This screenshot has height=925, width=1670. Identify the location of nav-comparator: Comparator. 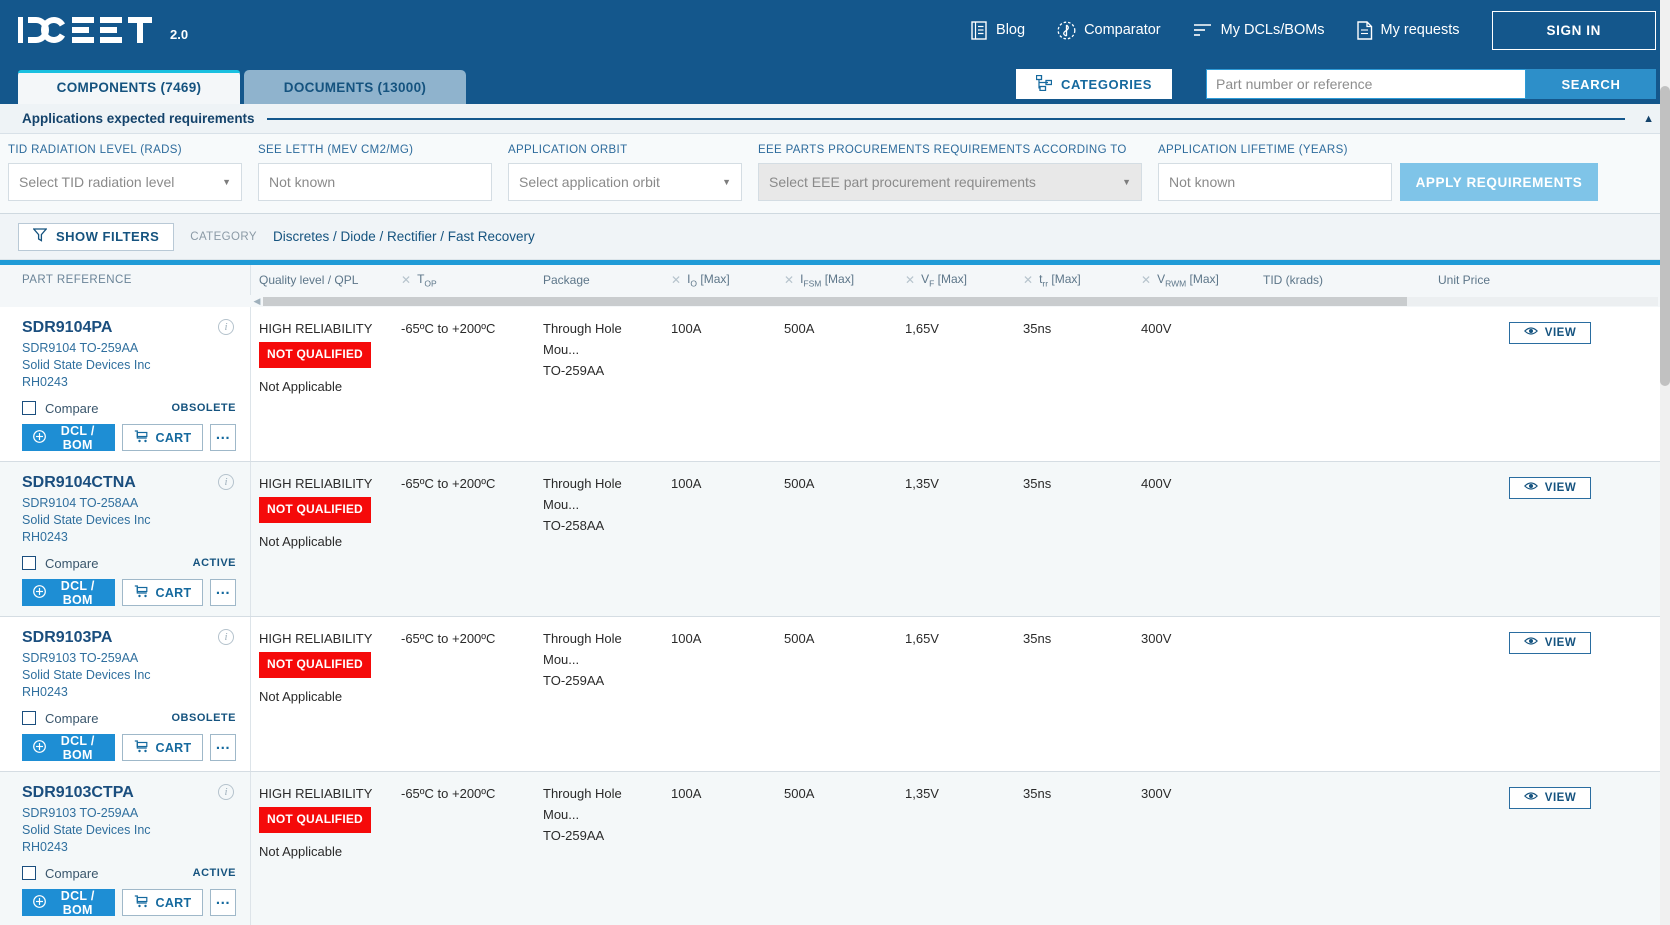
(1109, 30).